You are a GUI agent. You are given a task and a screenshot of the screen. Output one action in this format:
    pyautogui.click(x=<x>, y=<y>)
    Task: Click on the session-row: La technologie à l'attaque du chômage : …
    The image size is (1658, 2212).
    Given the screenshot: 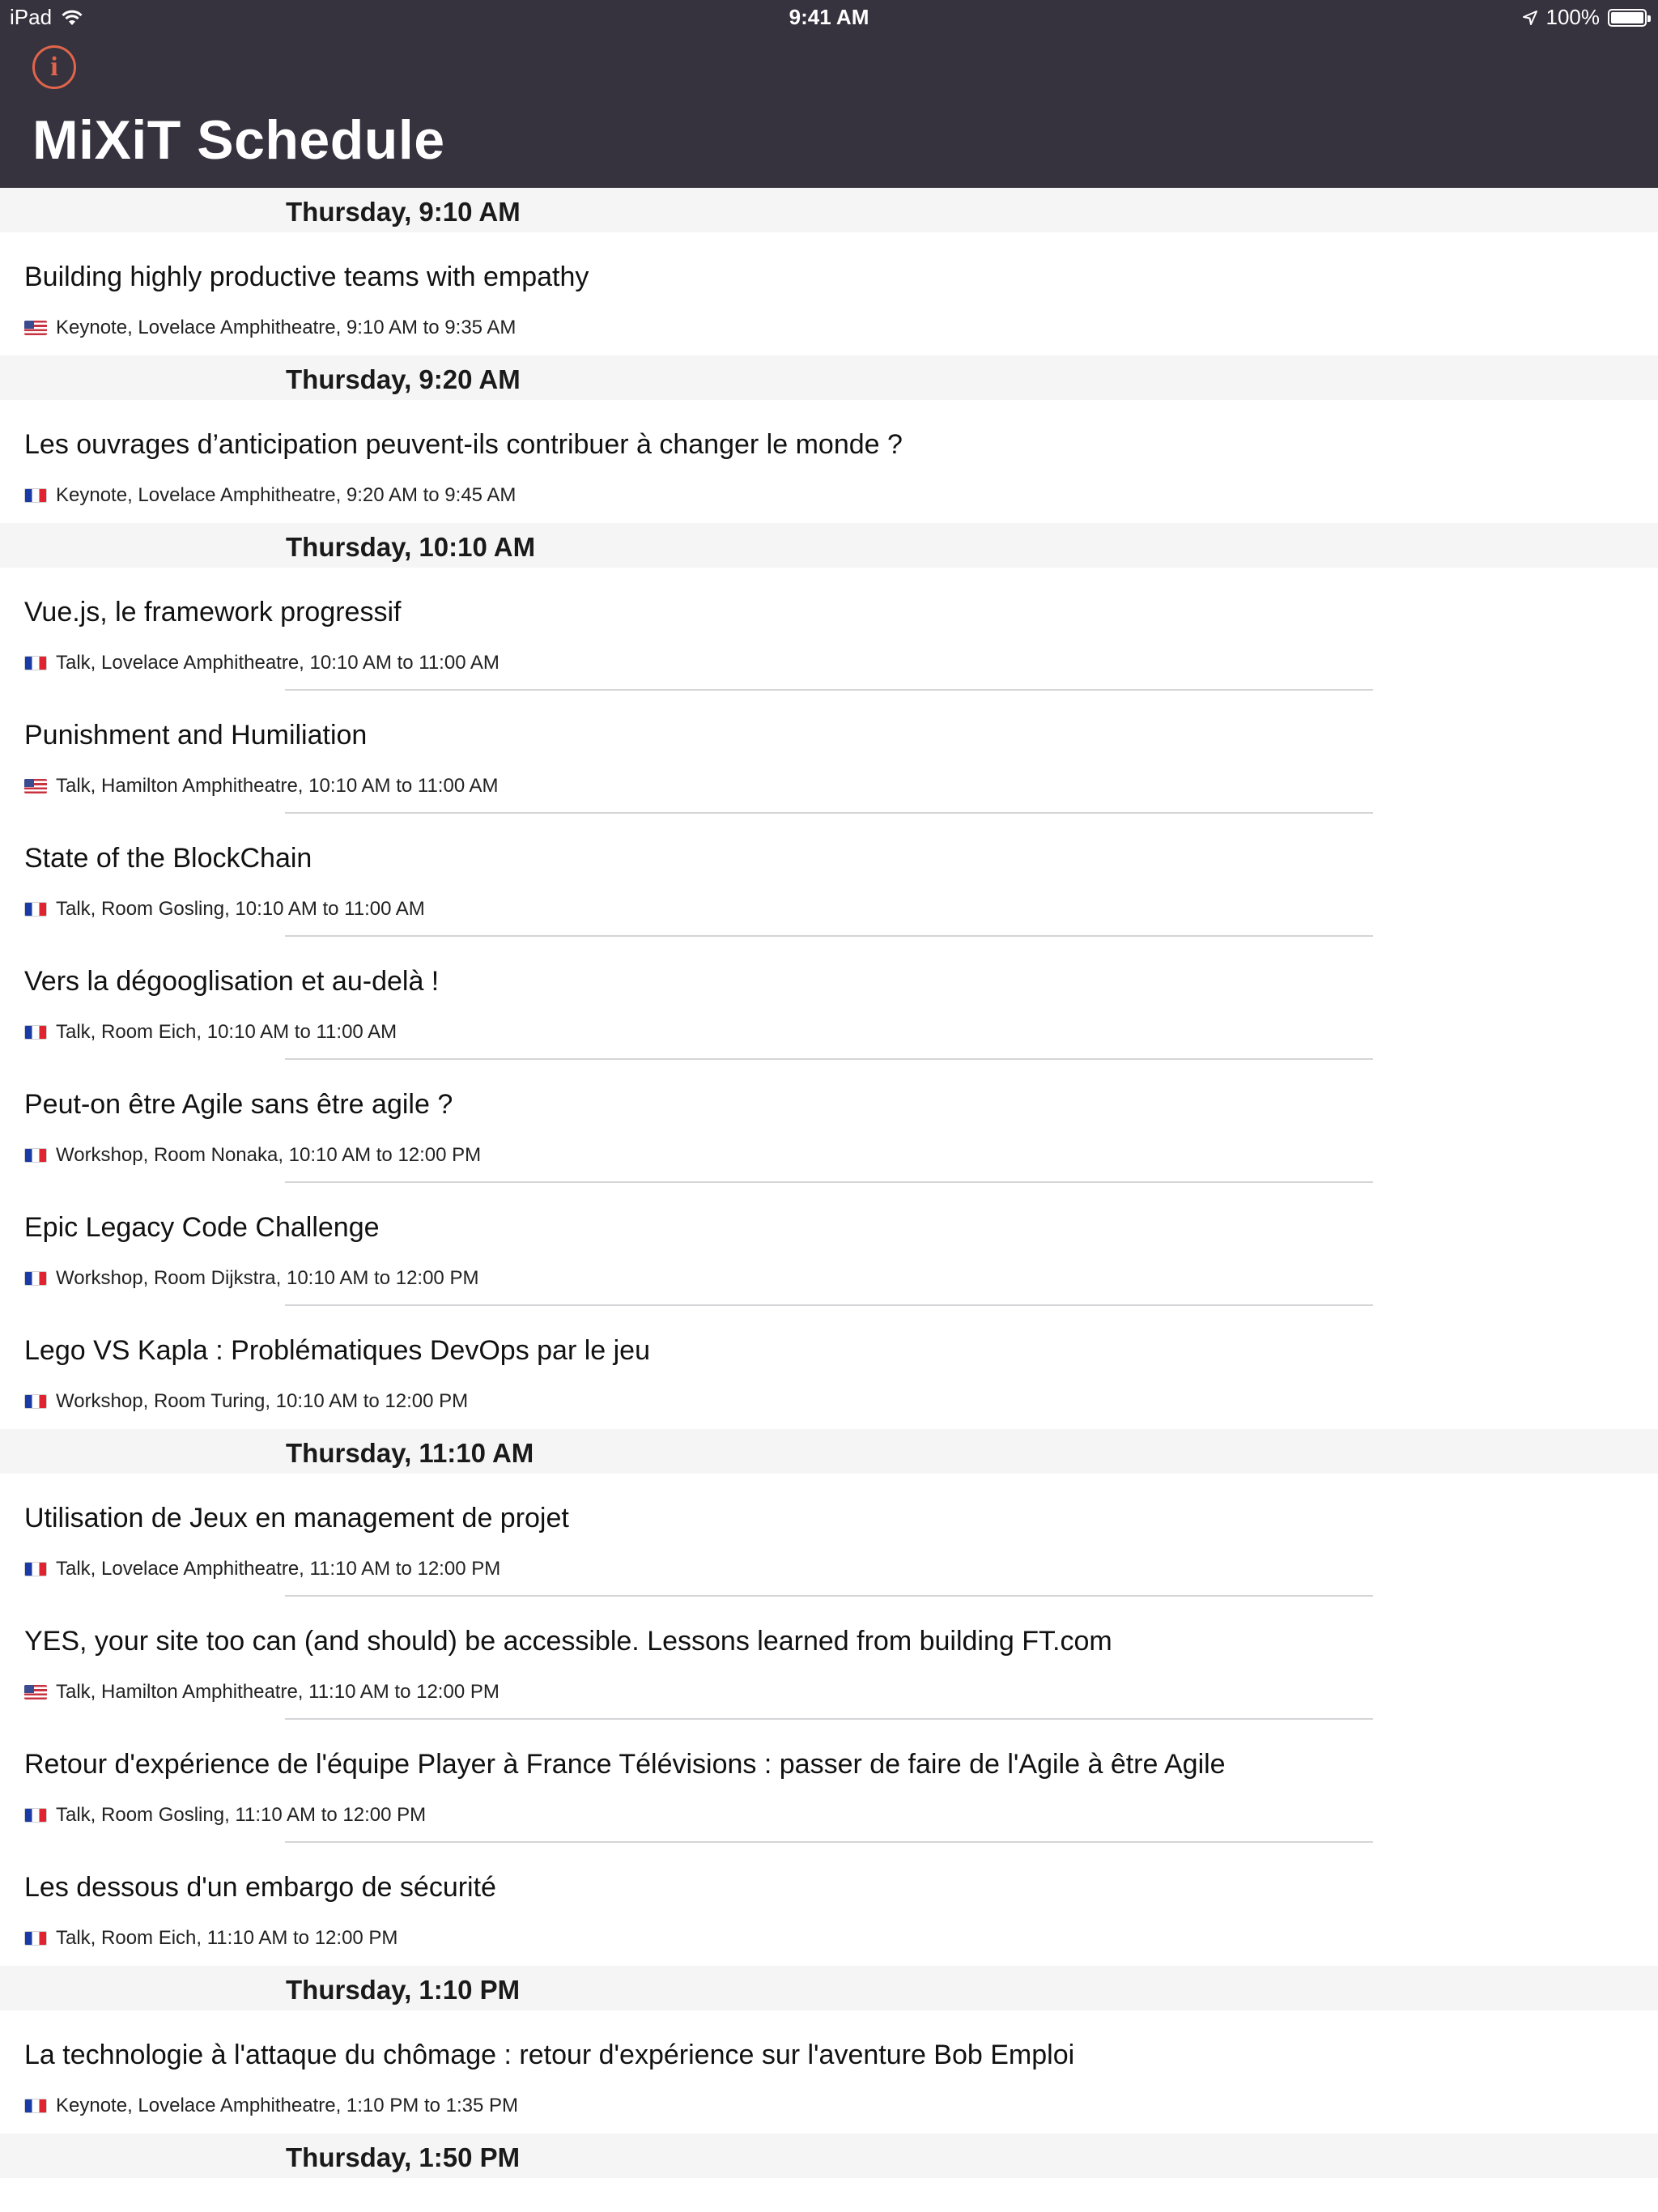 What is the action you would take?
    pyautogui.click(x=829, y=2071)
    